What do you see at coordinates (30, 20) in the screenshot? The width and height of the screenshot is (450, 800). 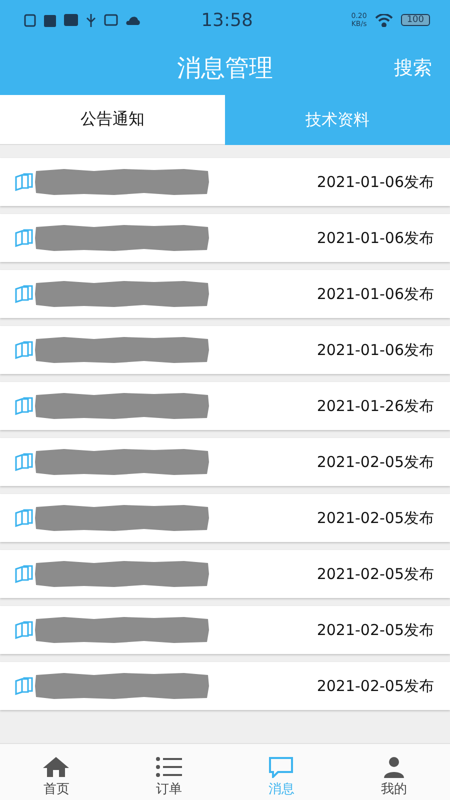 I see `sim-icon` at bounding box center [30, 20].